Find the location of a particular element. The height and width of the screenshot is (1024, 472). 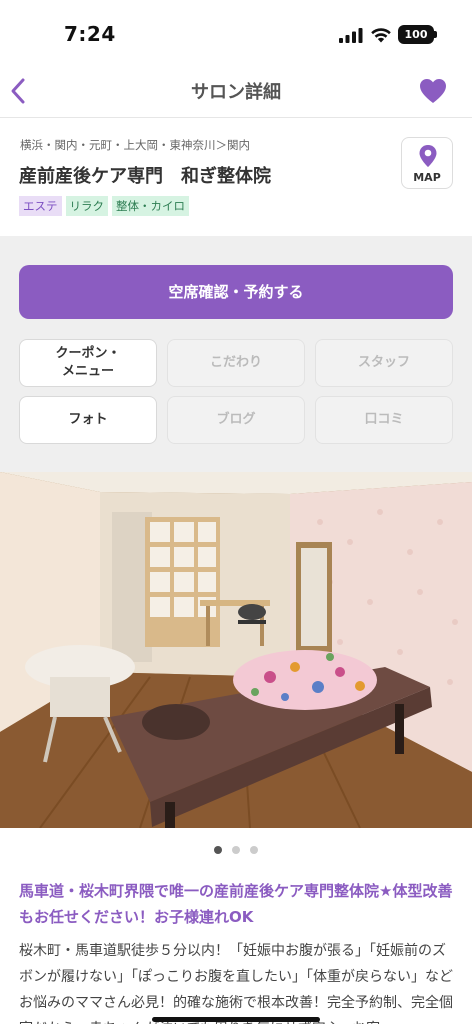

breadcrumb: 横浜・関内・元町・上大岡・東神奈川＞関内 is located at coordinates (135, 145).